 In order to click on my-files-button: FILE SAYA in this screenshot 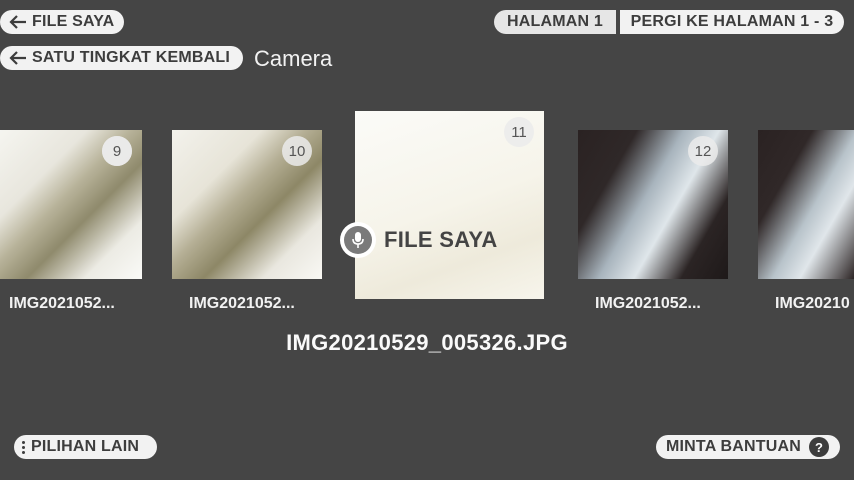, I will do `click(62, 22)`.